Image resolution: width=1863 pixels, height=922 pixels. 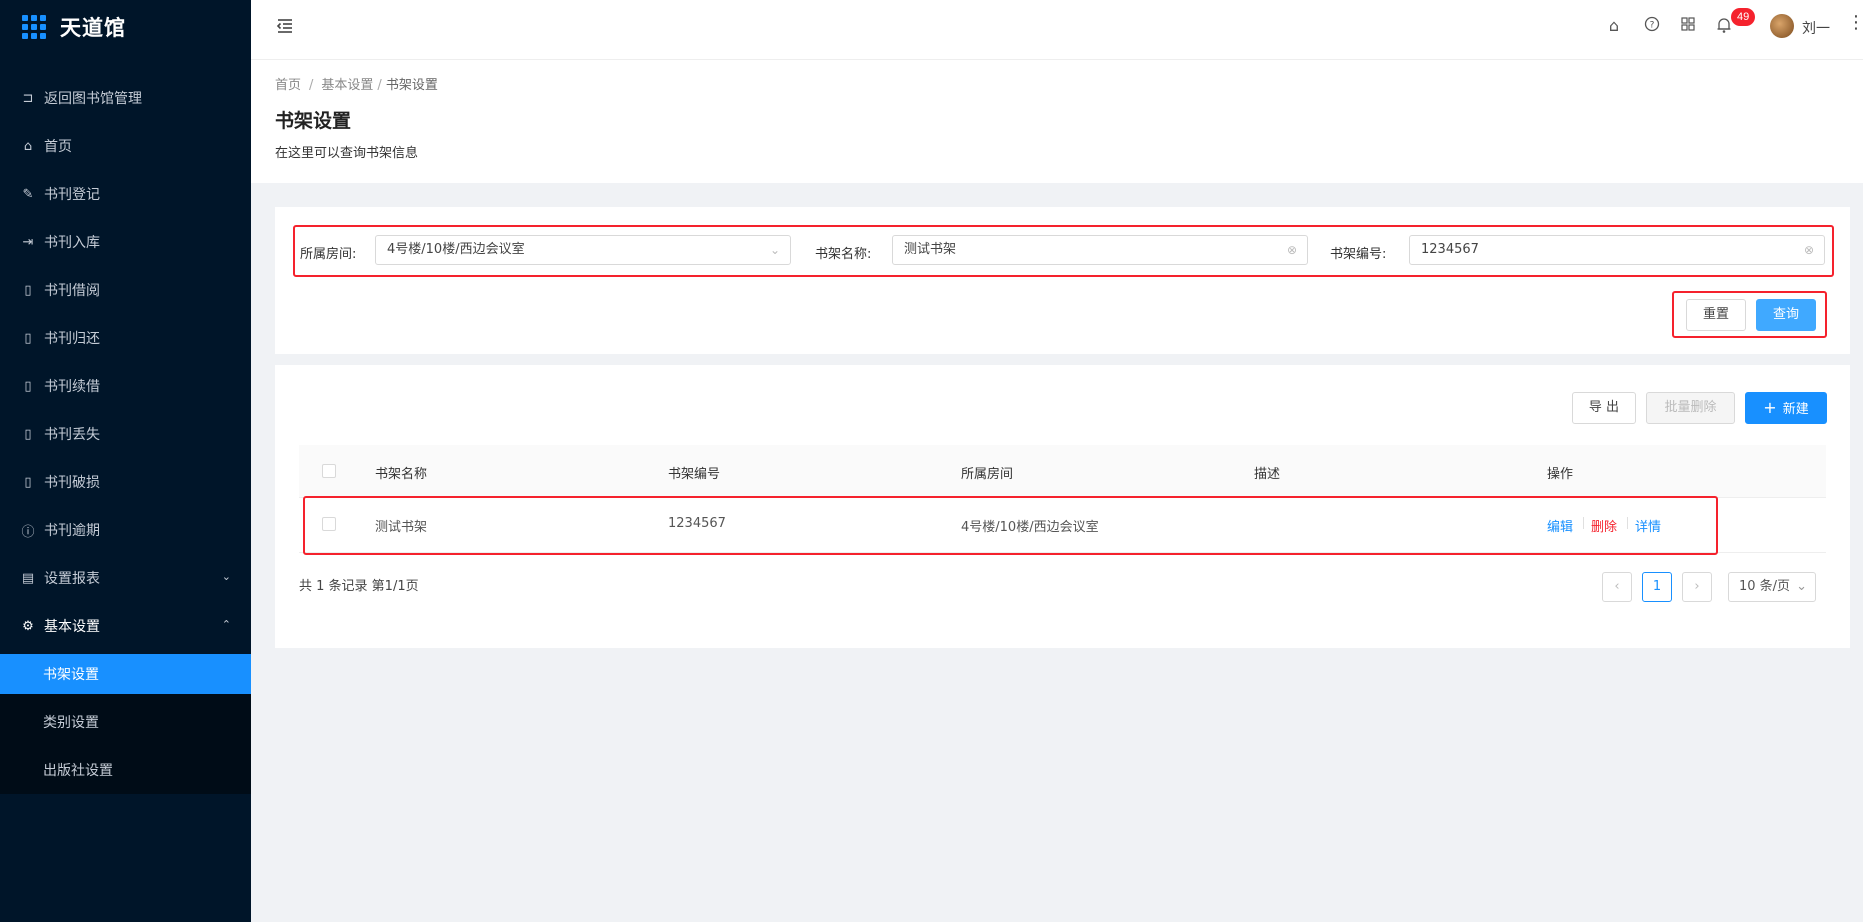 What do you see at coordinates (28, 578) in the screenshot?
I see `report-icon: ▤` at bounding box center [28, 578].